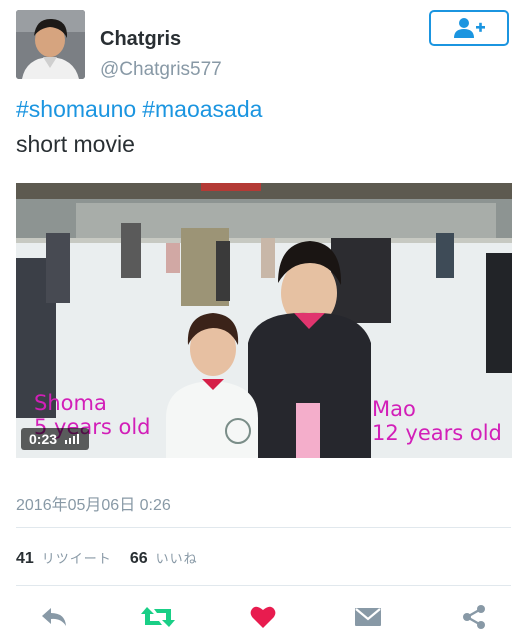 This screenshot has width=527, height=640. Describe the element at coordinates (140, 39) in the screenshot. I see `user-name: Chatgris` at that location.